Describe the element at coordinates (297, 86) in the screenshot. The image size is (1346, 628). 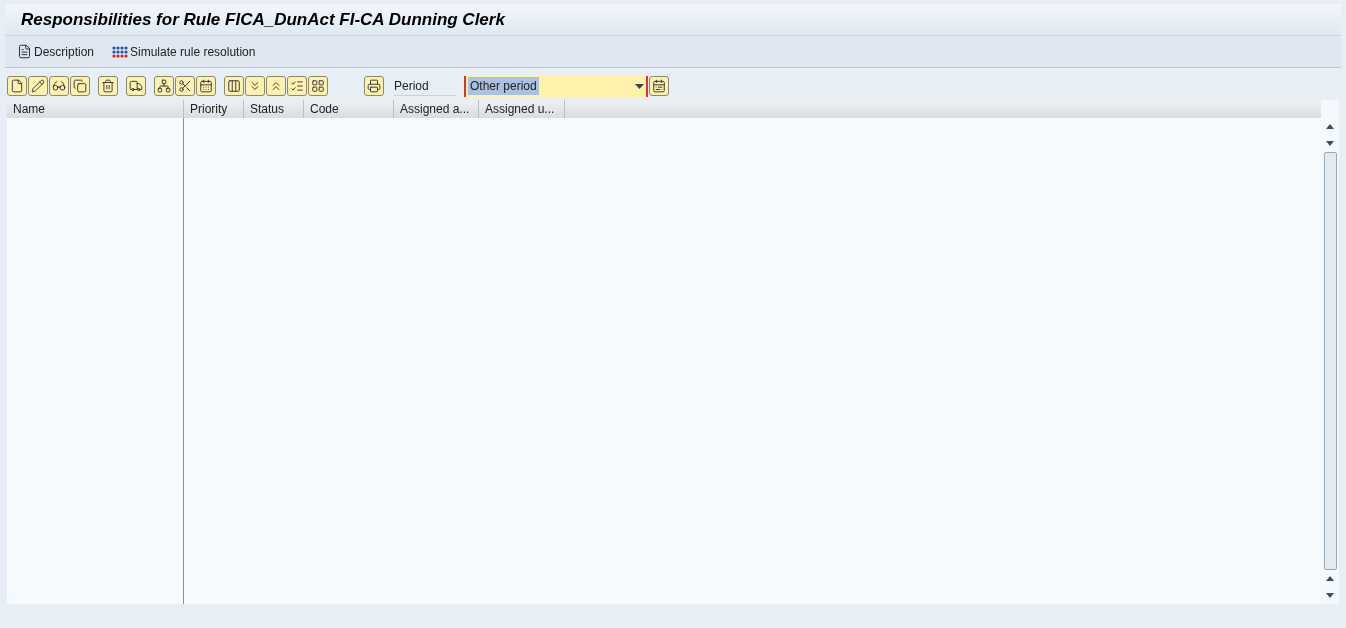
I see `list-icon` at that location.